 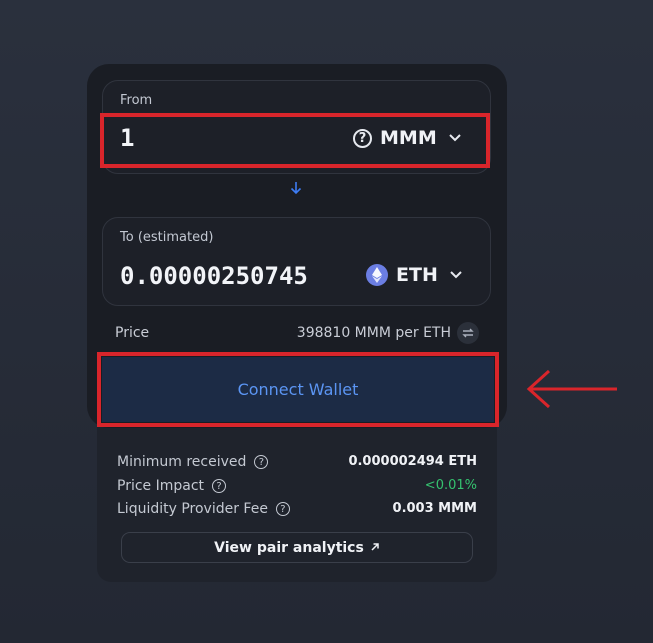 I want to click on lp-fee-label: Liquidity Provider Fee, so click(x=192, y=509).